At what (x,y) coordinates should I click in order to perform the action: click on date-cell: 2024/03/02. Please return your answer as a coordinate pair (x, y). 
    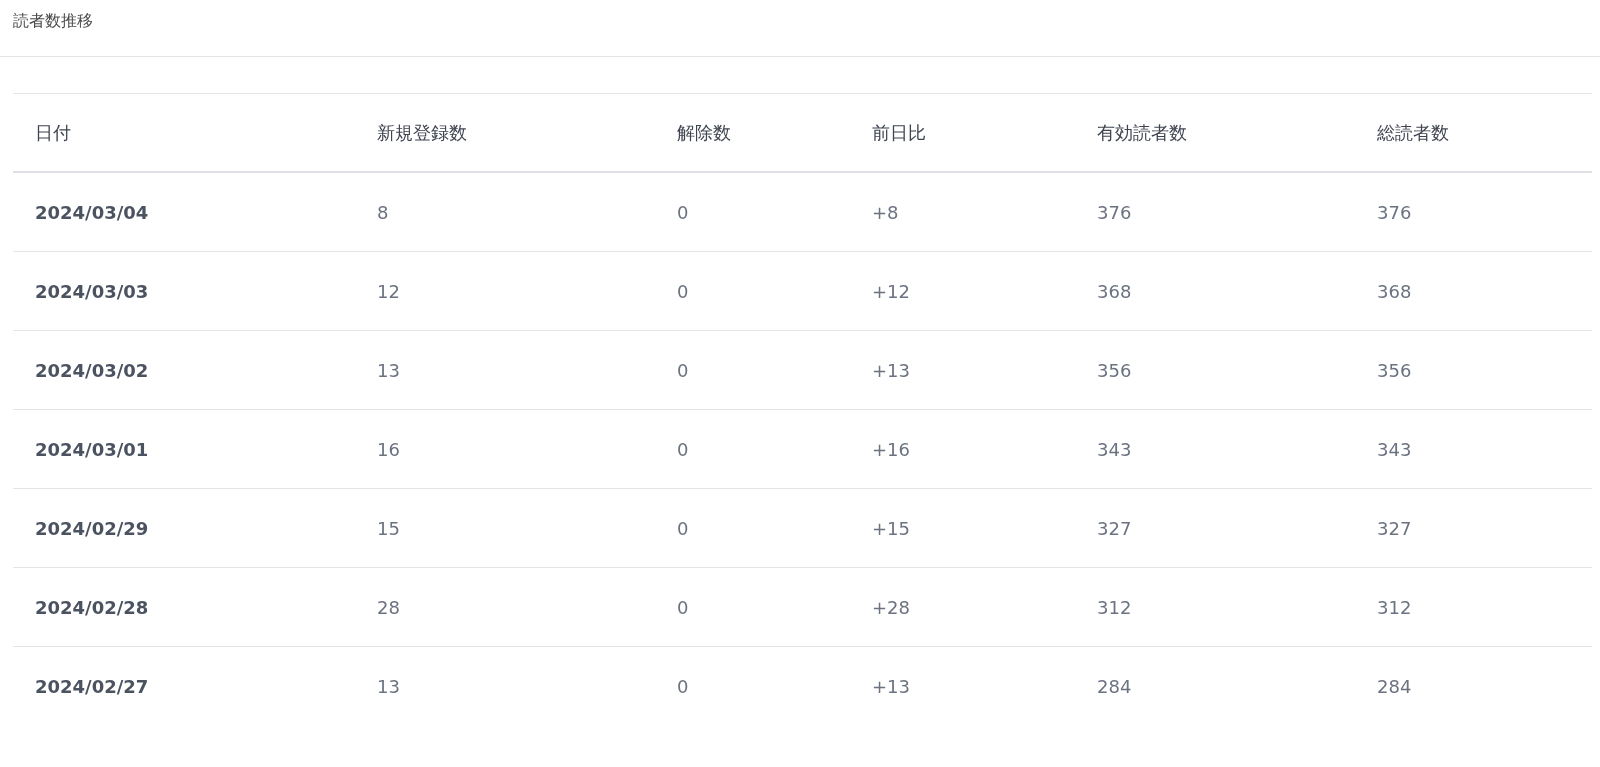
    Looking at the image, I should click on (184, 370).